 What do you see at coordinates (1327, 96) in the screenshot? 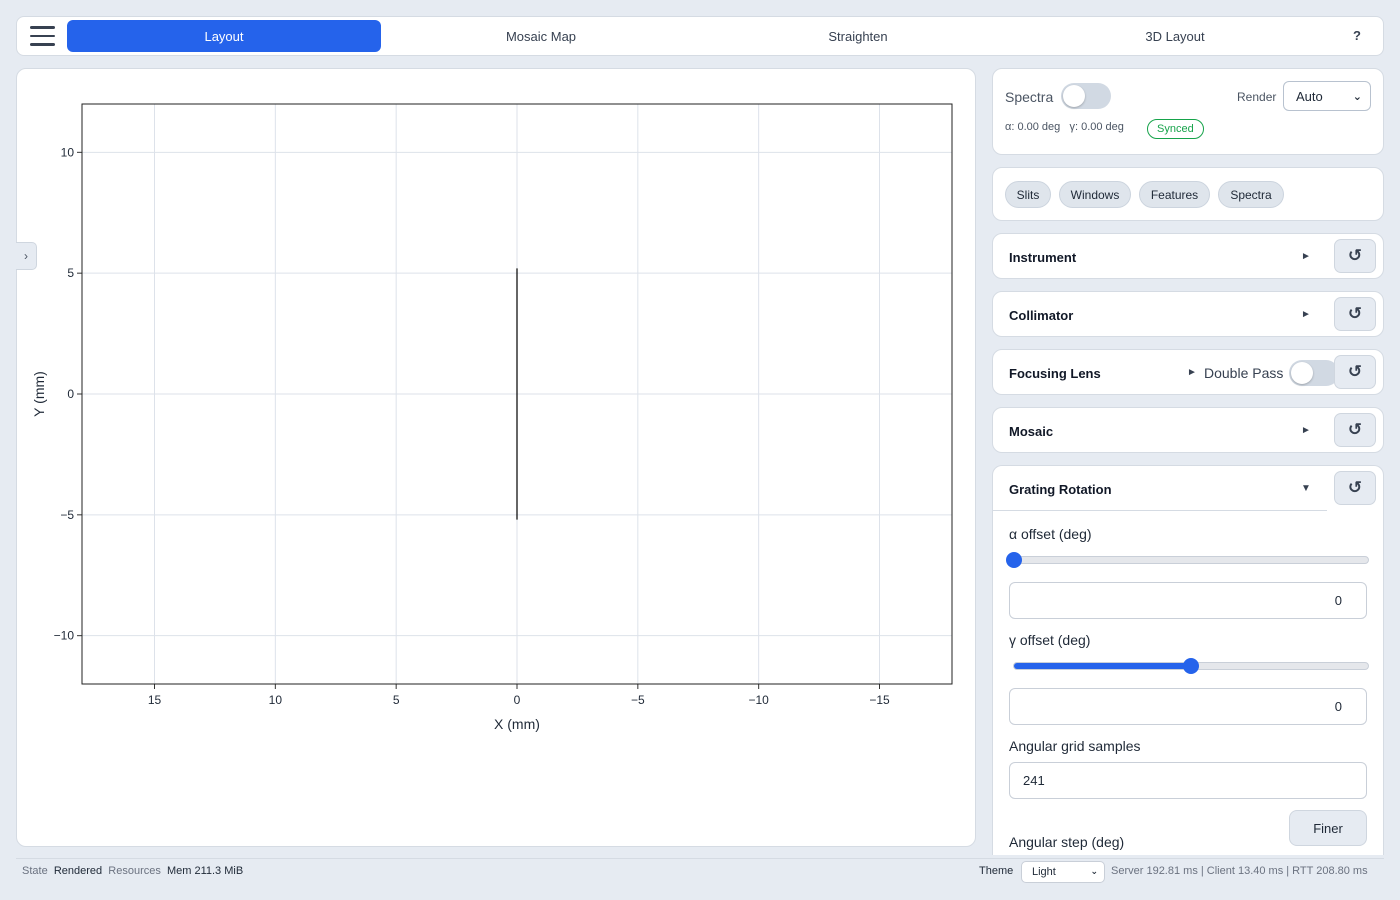
I see `render-select: Auto ⌄` at bounding box center [1327, 96].